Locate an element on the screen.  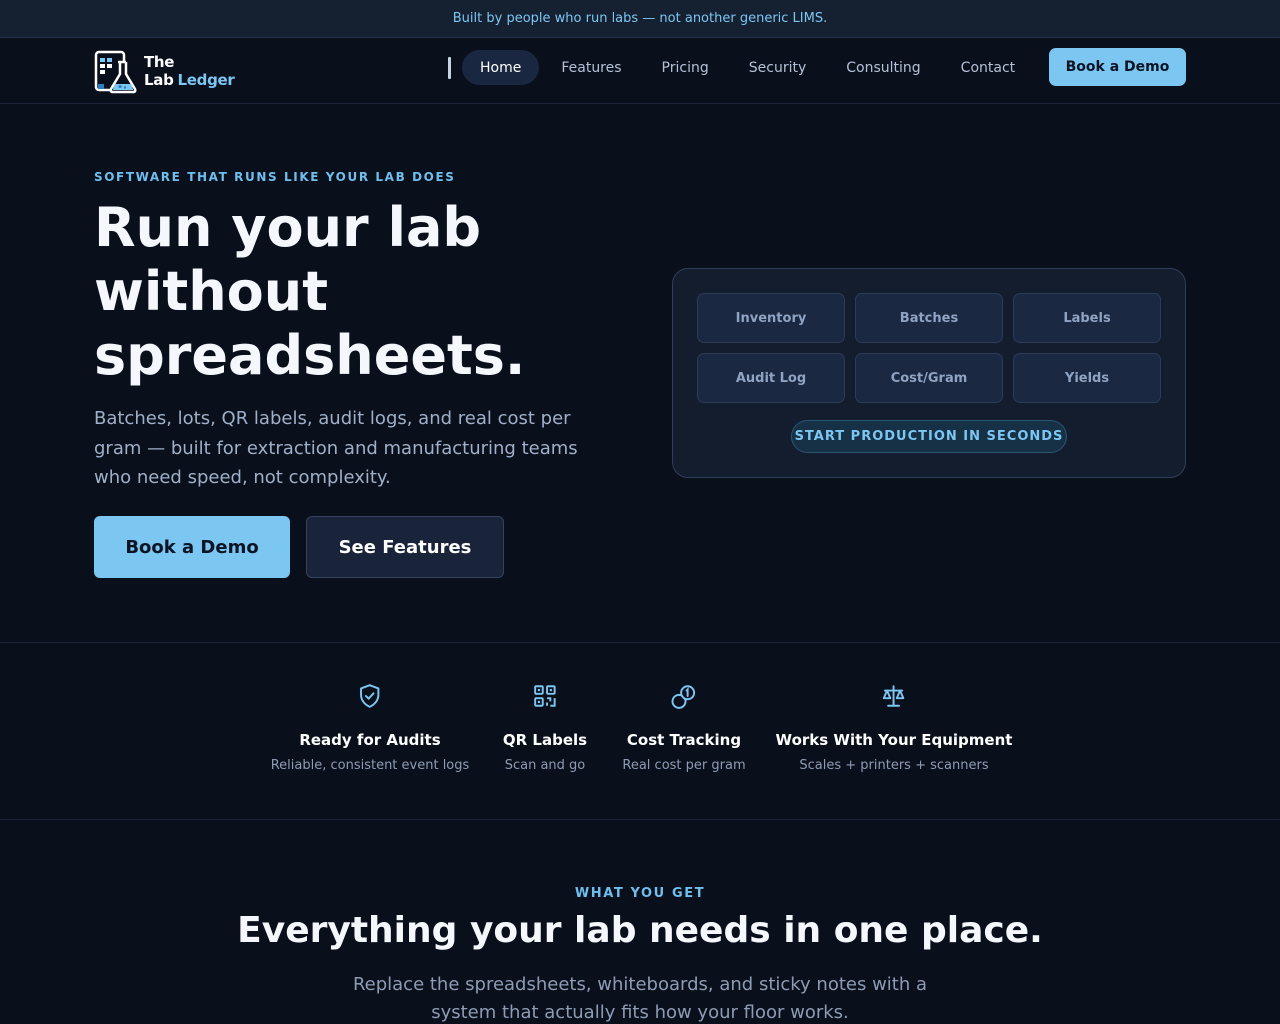
feature-title: Ready for Audits is located at coordinates (370, 740).